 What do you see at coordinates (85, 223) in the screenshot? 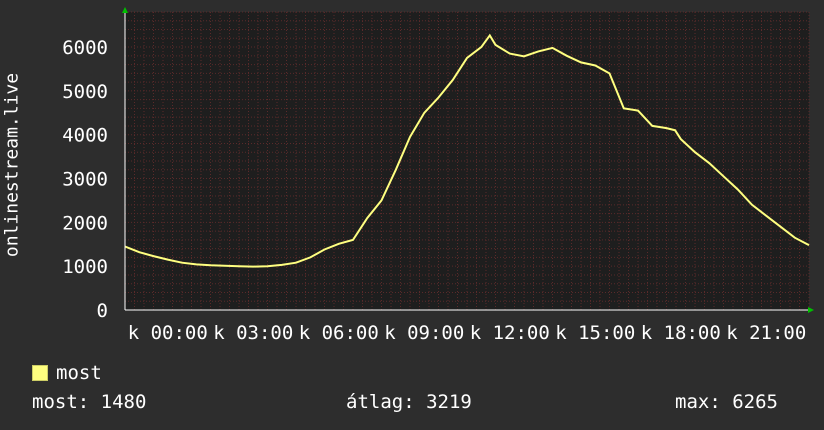
I see `y-tick-label: 2000` at bounding box center [85, 223].